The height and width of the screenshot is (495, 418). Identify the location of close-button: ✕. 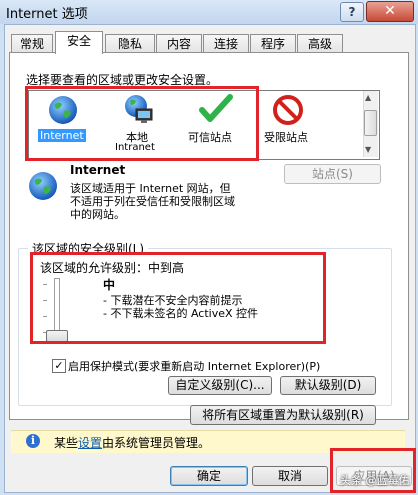
(390, 11).